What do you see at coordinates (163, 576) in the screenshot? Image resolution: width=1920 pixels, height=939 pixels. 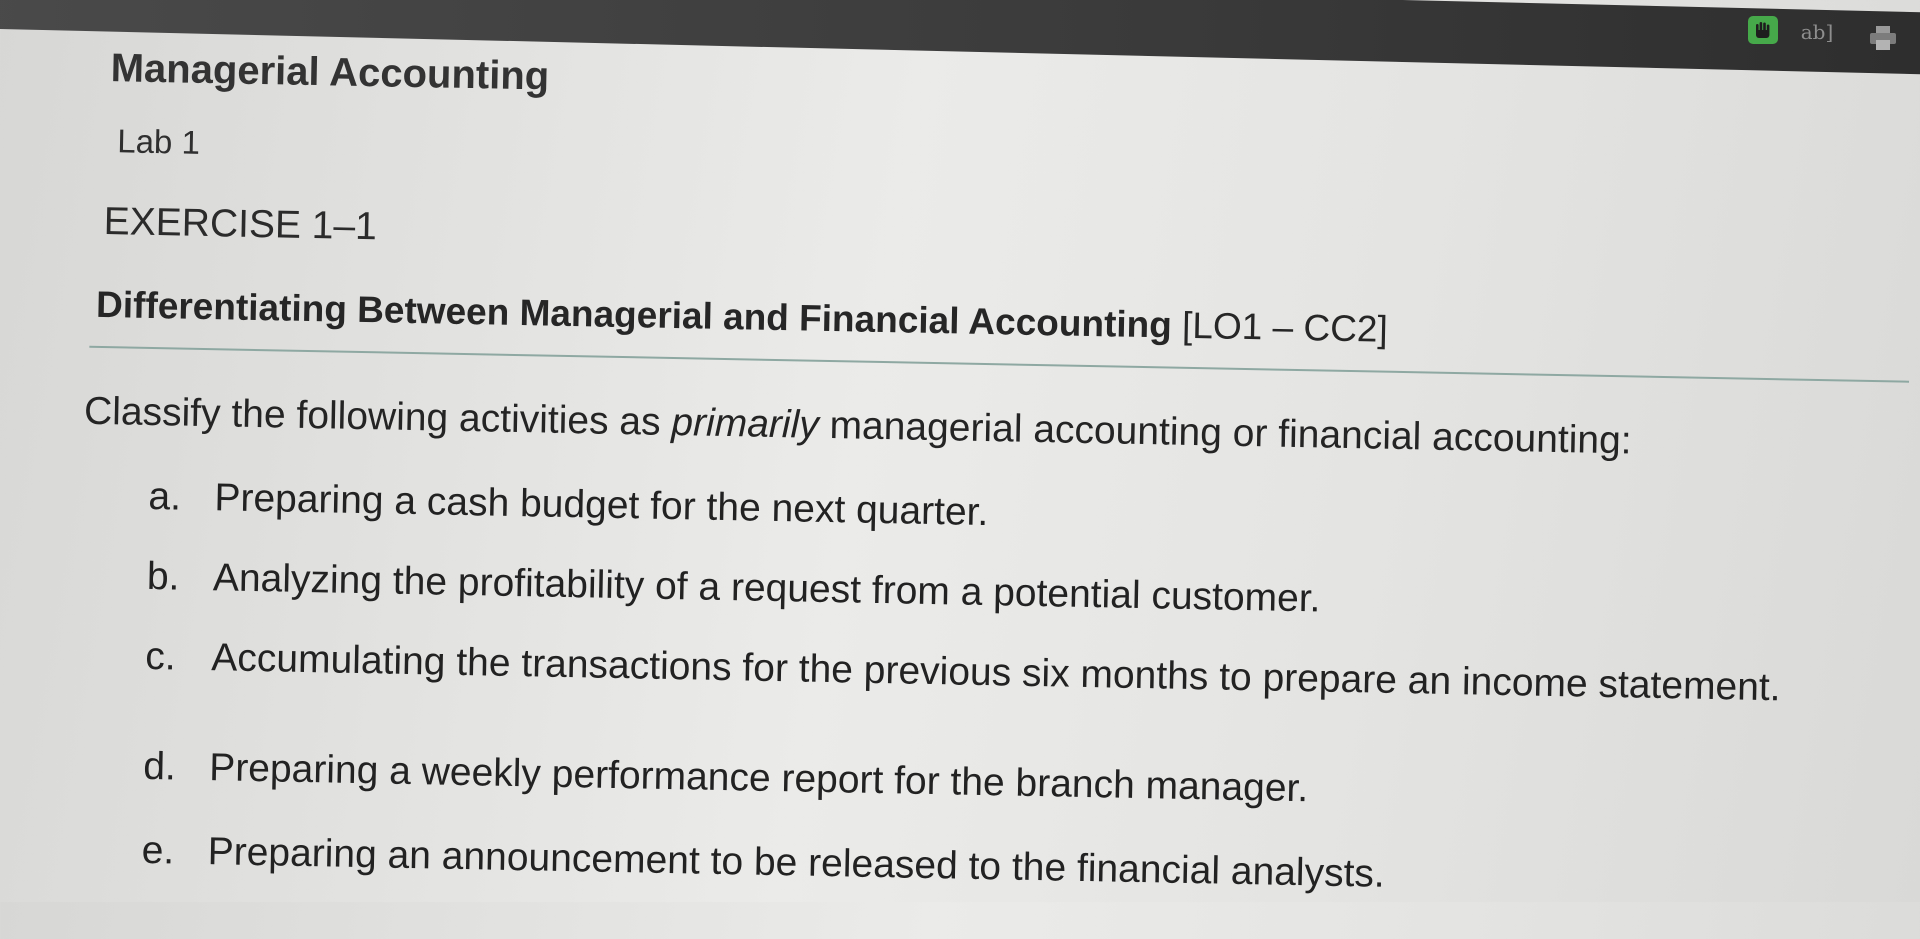 I see `item-letter: b.` at bounding box center [163, 576].